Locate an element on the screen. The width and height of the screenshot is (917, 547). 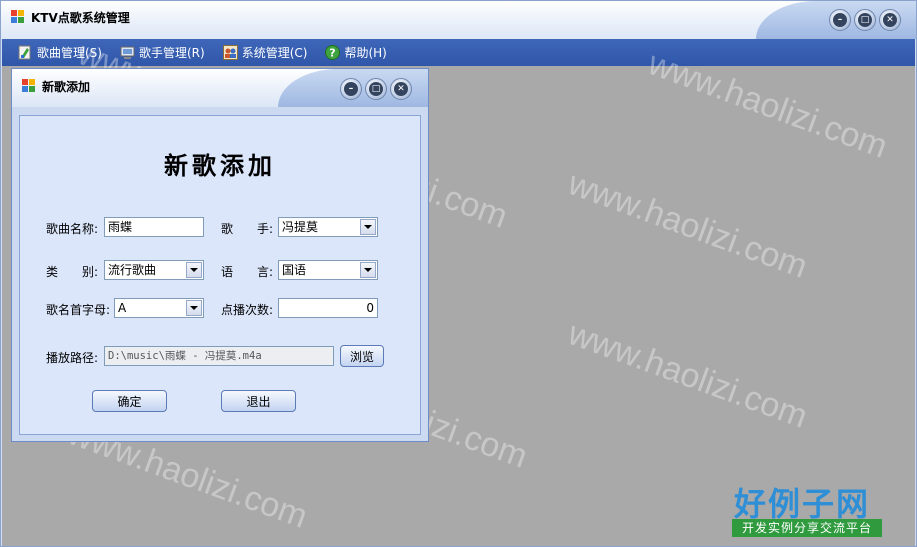
menu-system-management-label: 系统管理(C) is located at coordinates (274, 53).